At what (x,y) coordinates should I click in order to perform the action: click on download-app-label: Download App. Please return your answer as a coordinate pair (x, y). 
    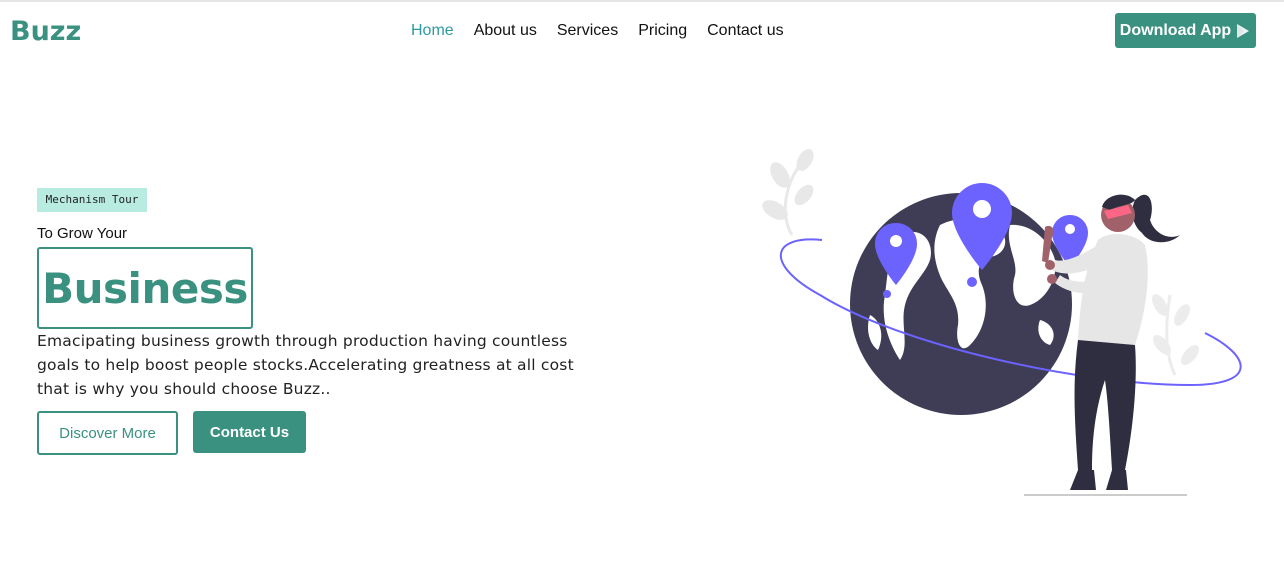
    Looking at the image, I should click on (1175, 30).